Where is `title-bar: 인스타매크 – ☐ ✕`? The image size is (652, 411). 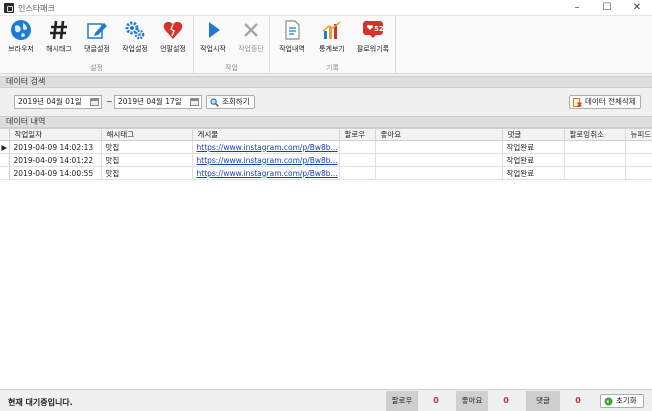
title-bar: 인스타매크 – ☐ ✕ is located at coordinates (326, 8).